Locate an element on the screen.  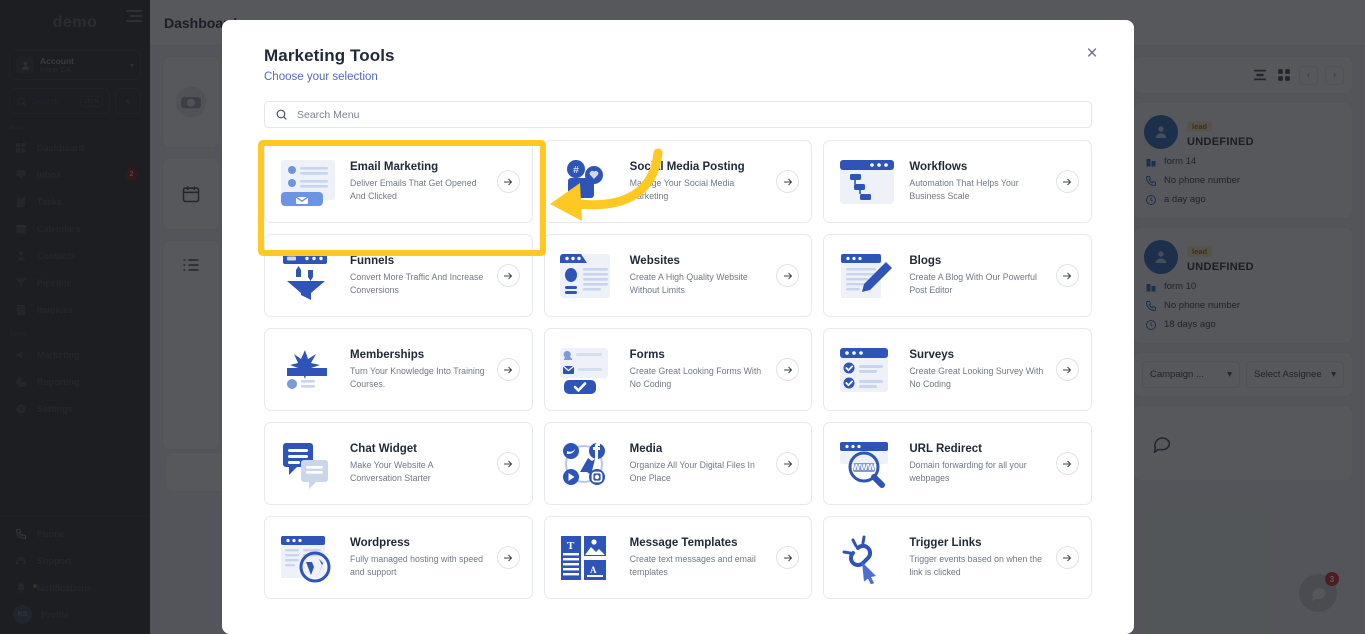
tool-name: Message Templates is located at coordinates (683, 543).